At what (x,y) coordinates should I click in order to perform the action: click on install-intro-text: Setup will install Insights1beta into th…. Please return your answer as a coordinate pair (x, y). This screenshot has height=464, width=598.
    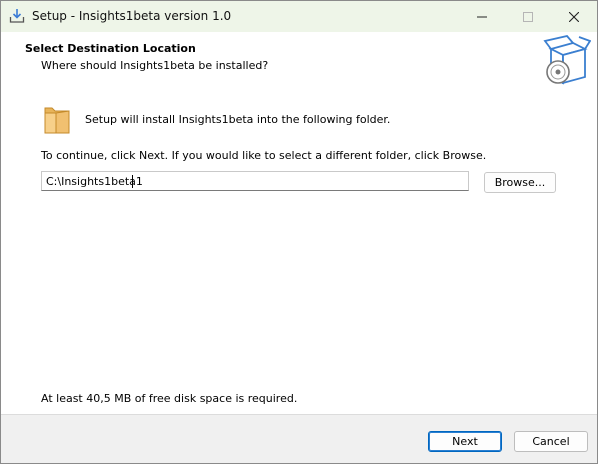
    Looking at the image, I should click on (238, 119).